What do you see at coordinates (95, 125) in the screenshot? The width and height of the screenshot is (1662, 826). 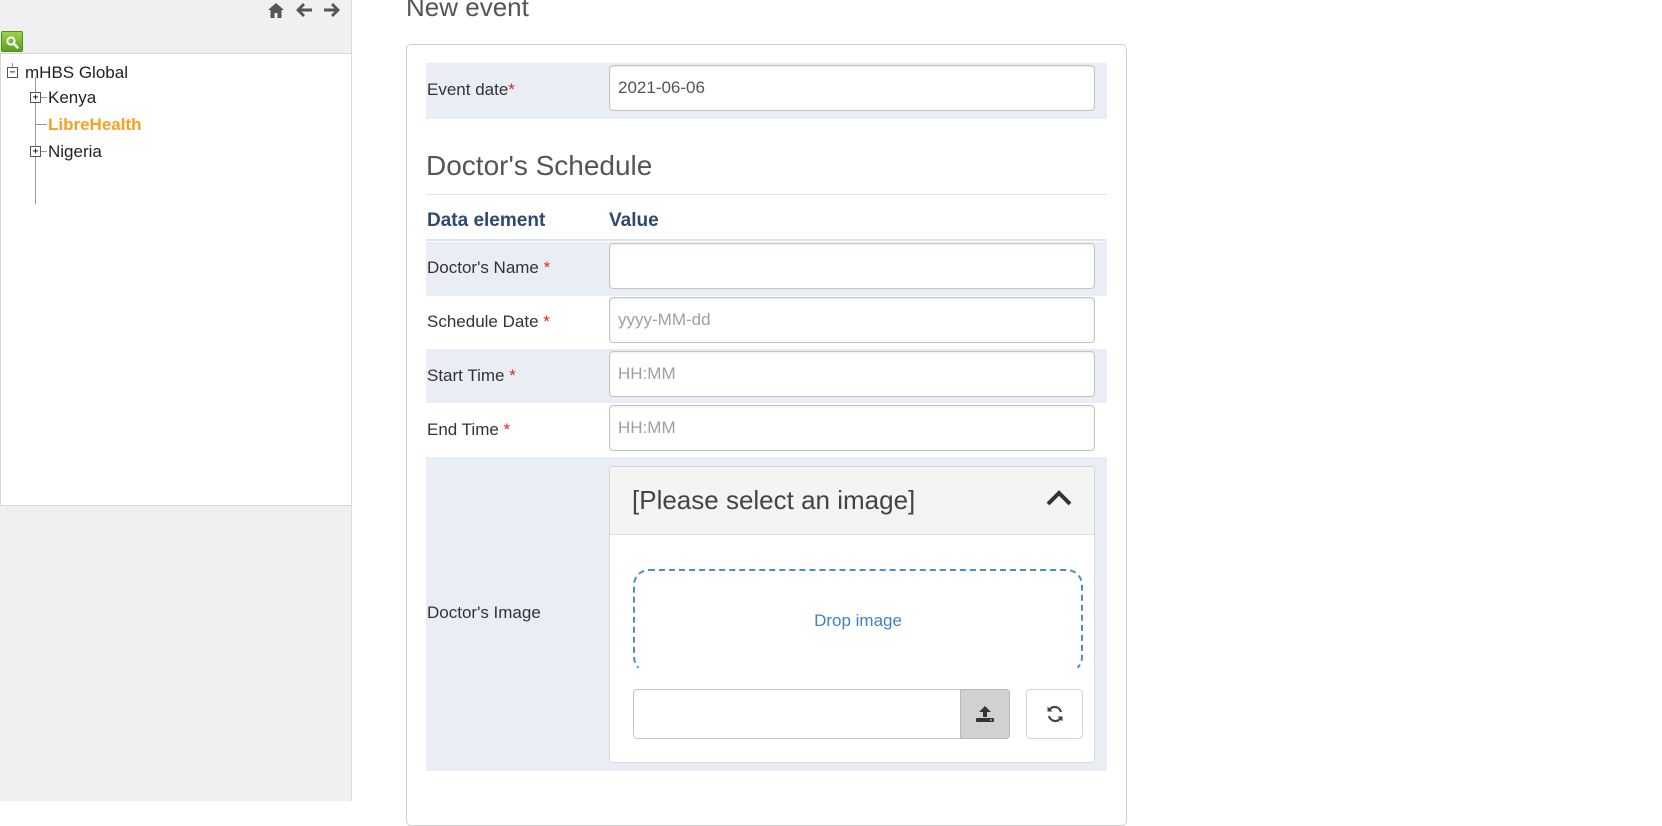 I see `tree-node-librehealth: LibreHealth` at bounding box center [95, 125].